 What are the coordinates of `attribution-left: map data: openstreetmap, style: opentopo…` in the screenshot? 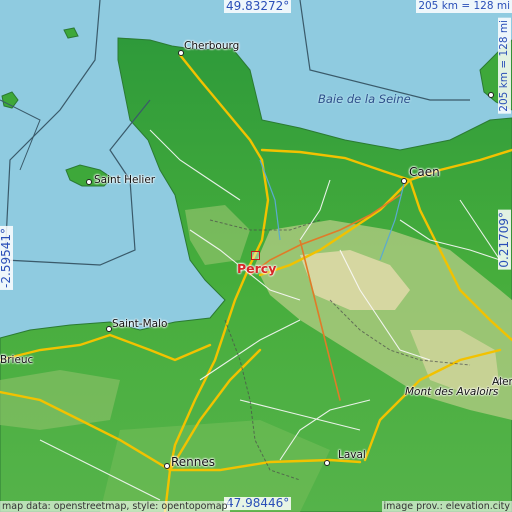 It's located at (115, 506).